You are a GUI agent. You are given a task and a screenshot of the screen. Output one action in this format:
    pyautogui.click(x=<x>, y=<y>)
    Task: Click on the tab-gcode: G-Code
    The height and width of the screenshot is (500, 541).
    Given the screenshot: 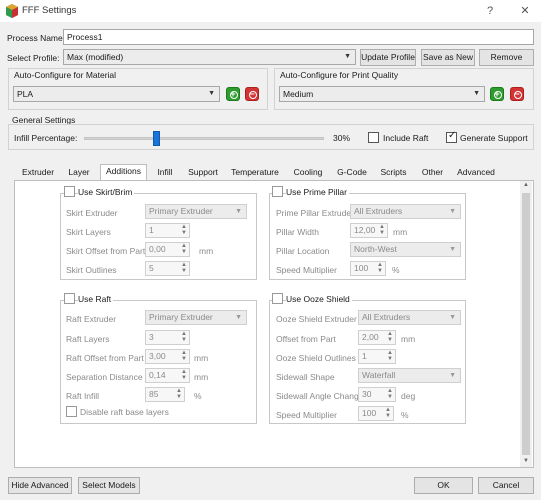 What is the action you would take?
    pyautogui.click(x=352, y=173)
    